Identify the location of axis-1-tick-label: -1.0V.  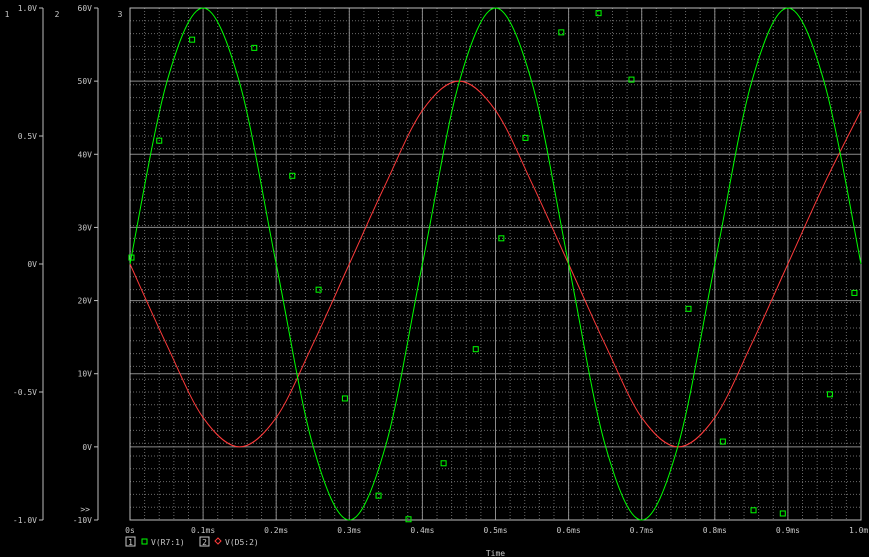
(25, 520).